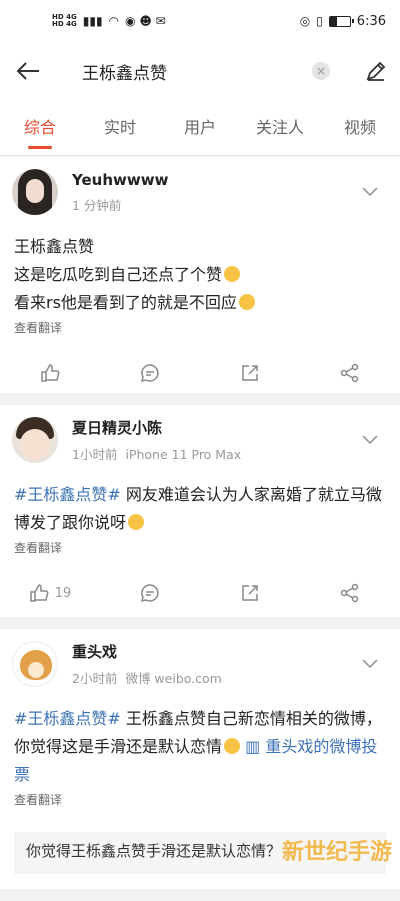  What do you see at coordinates (340, 21) in the screenshot?
I see `battery-icon` at bounding box center [340, 21].